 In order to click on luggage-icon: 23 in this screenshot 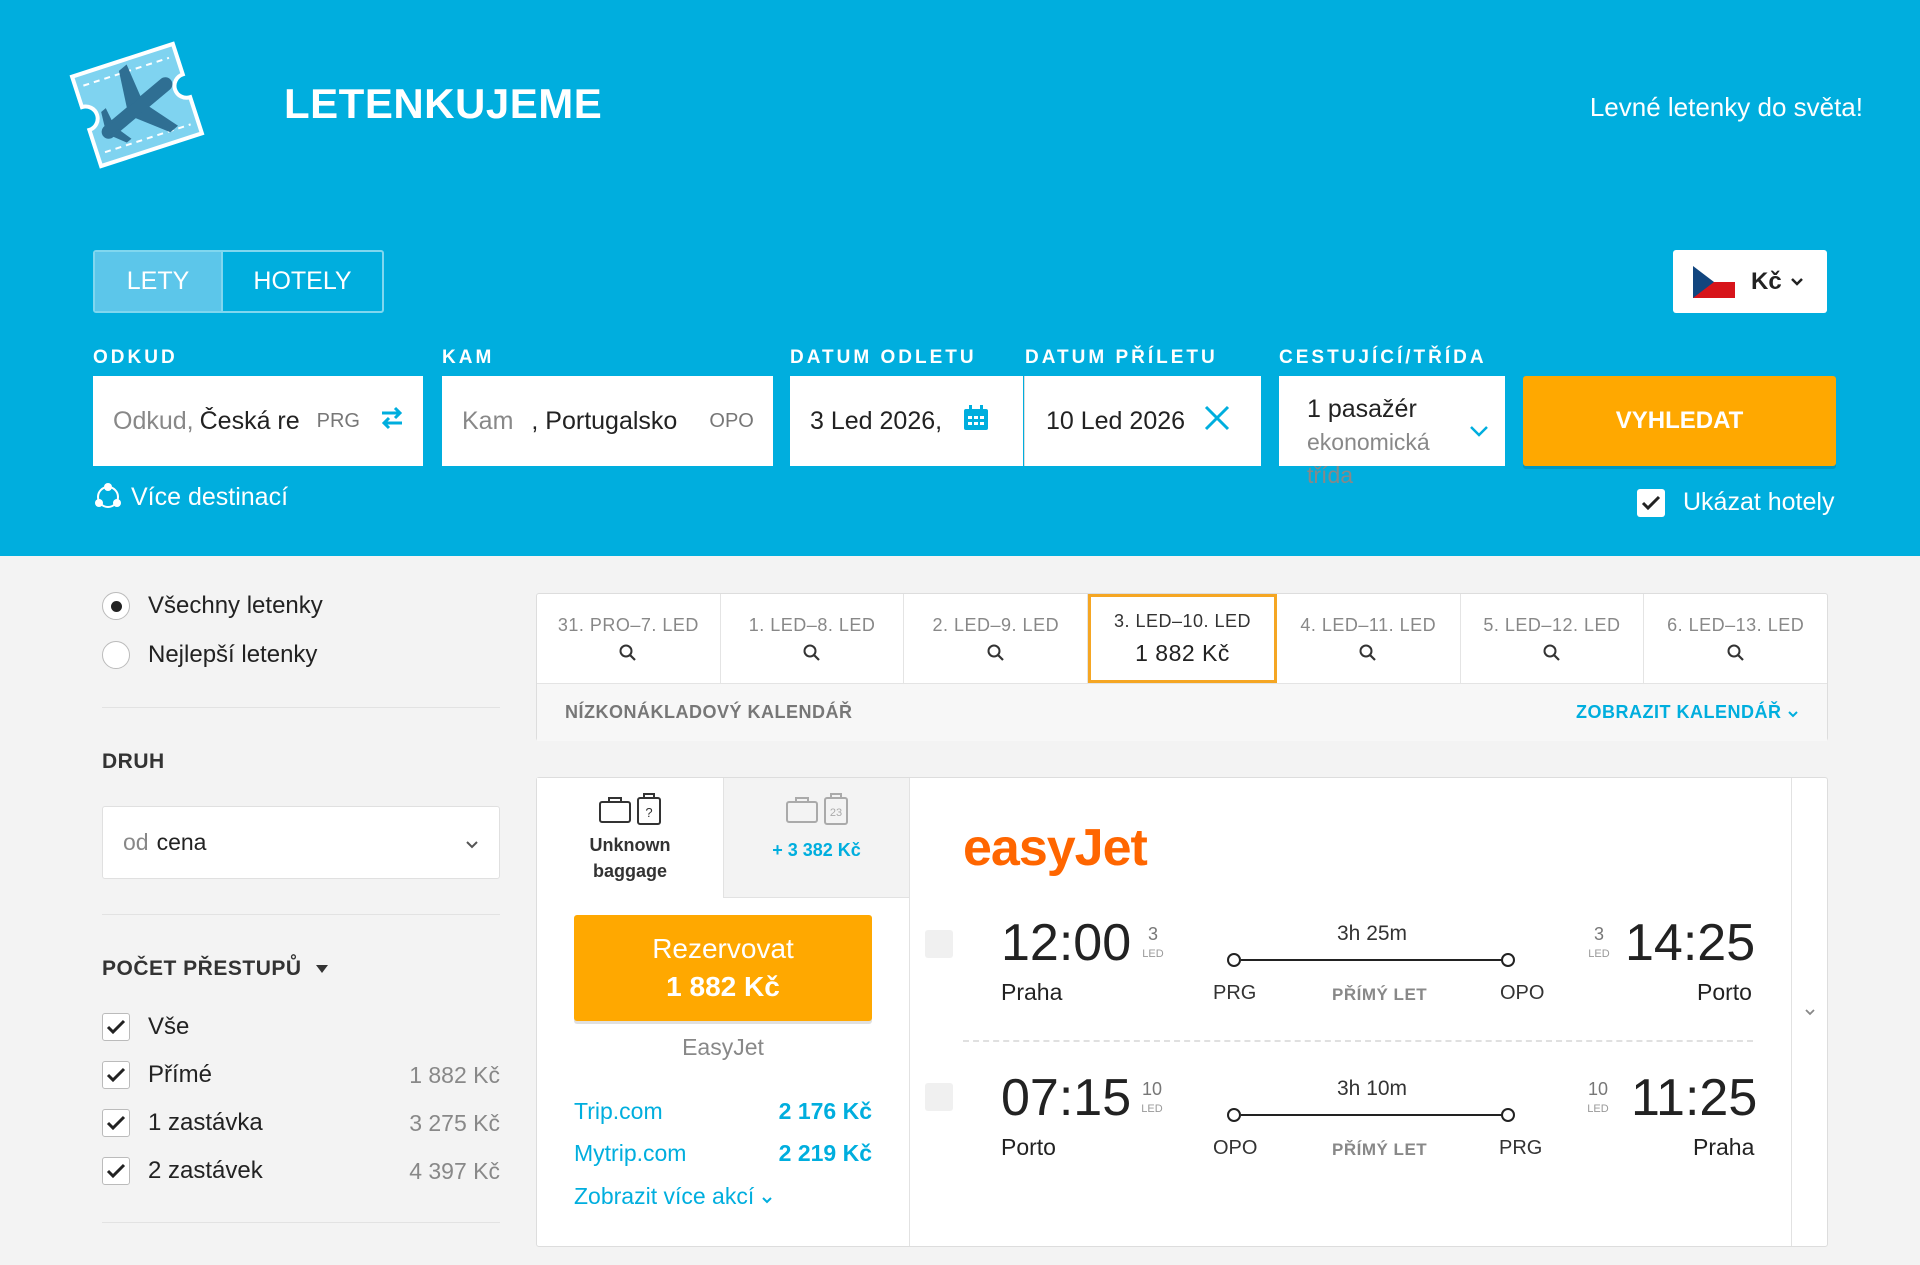, I will do `click(816, 809)`.